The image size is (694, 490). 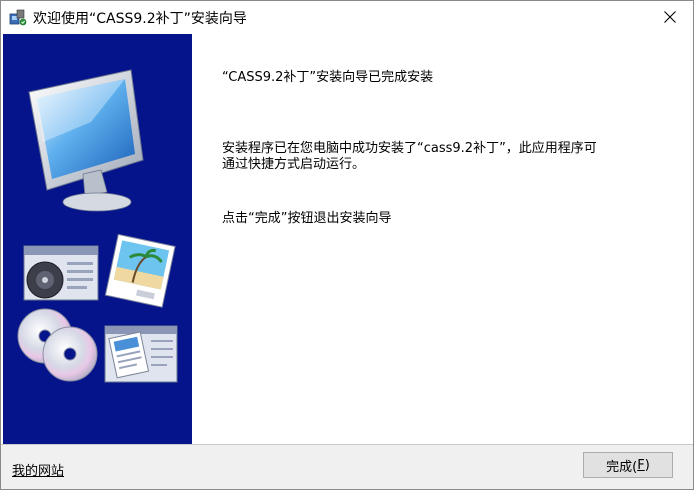 I want to click on finish-label: 完成(, so click(x=622, y=467).